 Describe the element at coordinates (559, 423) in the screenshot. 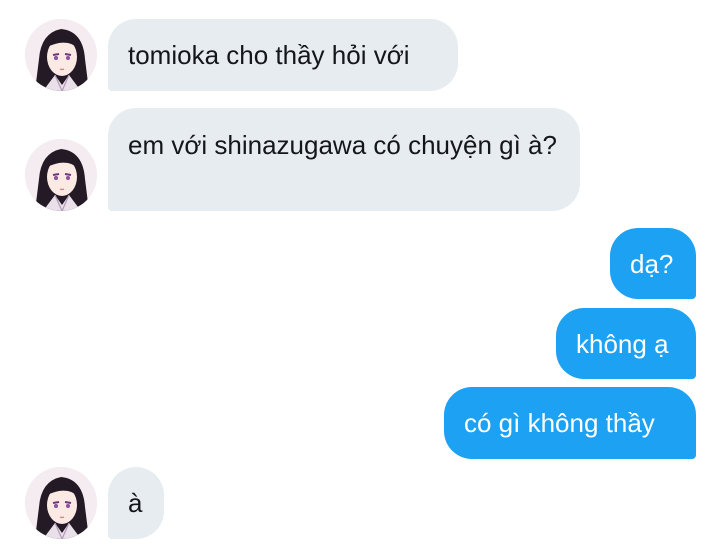

I see `message-text: có gì không thầy` at that location.